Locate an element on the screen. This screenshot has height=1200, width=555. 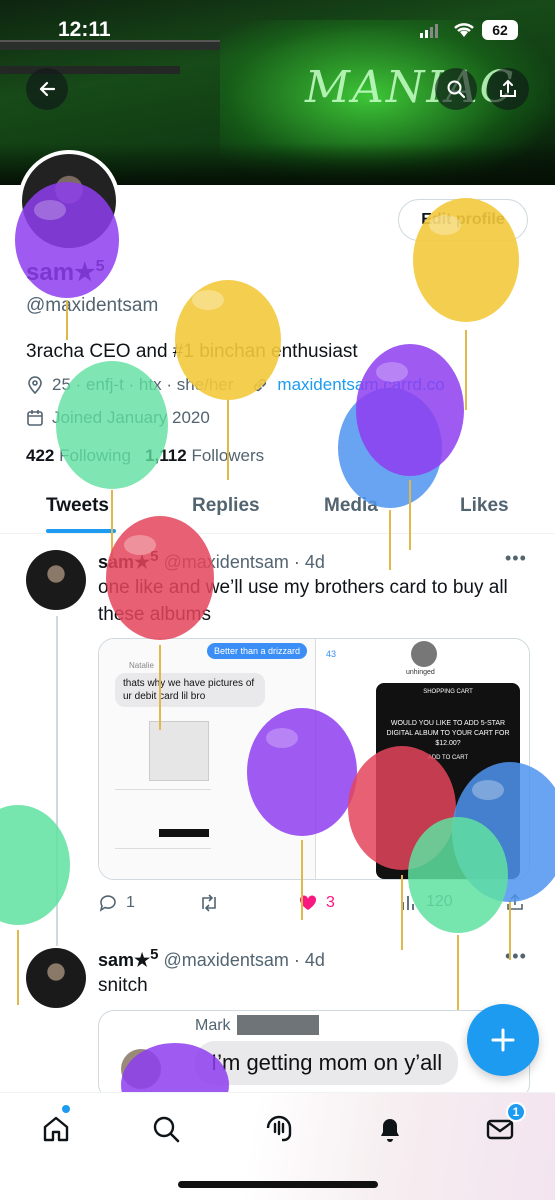
profile-joined: Joined January 2020 is located at coordinates (118, 418).